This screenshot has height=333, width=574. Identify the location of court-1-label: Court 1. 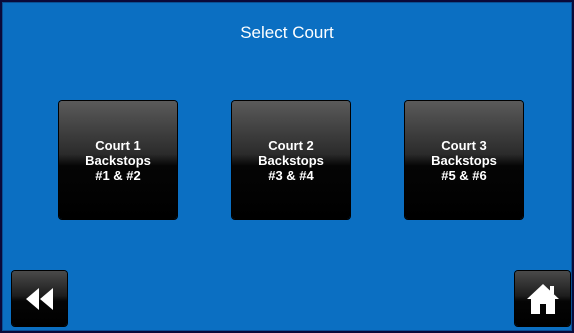
(118, 145).